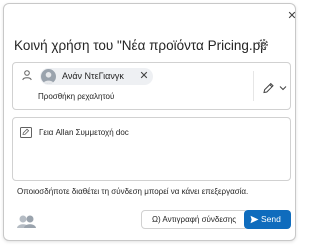  Describe the element at coordinates (26, 132) in the screenshot. I see `message-icon` at that location.